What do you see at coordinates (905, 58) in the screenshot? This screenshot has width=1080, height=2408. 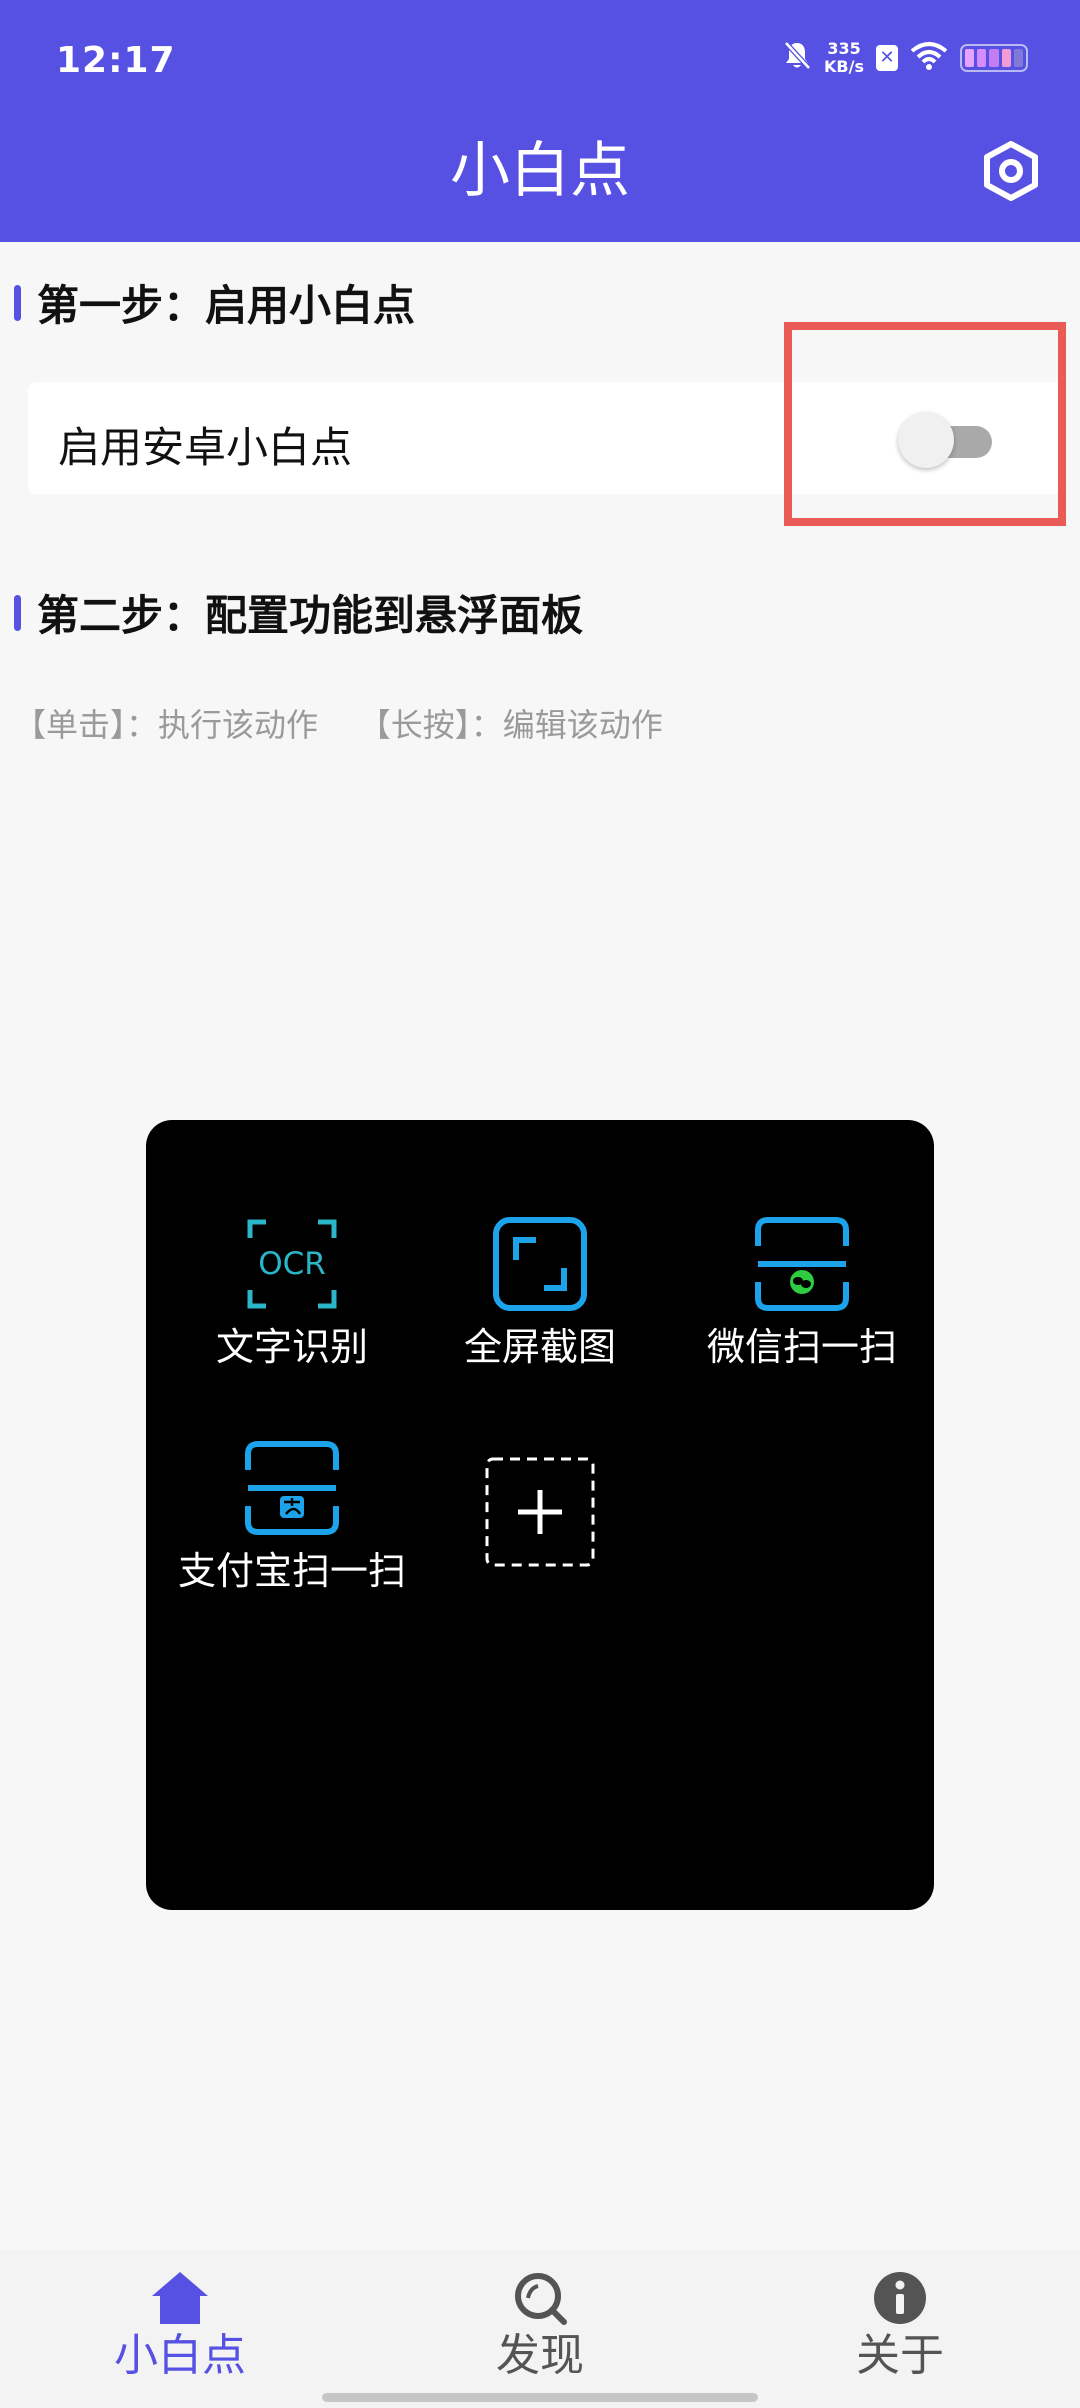 I see `status-icons: 335 KB/s ✕` at bounding box center [905, 58].